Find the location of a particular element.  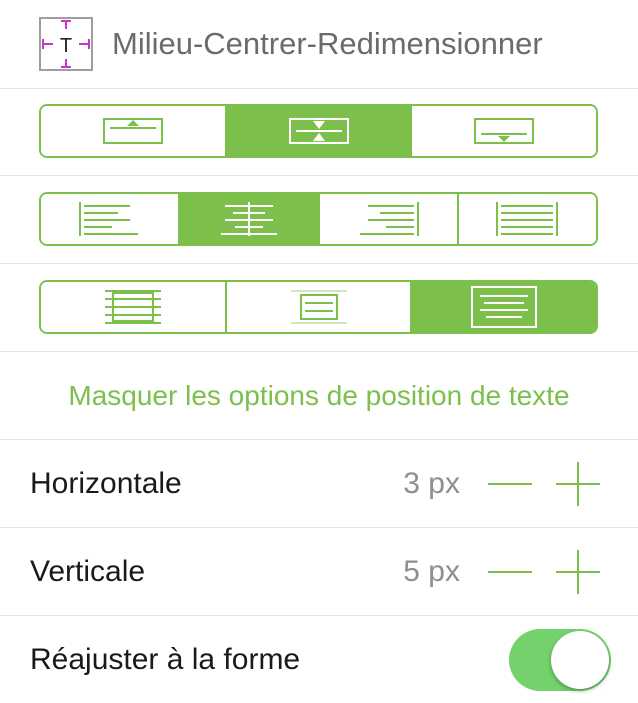

fit-to-shape-toggle is located at coordinates (560, 660).